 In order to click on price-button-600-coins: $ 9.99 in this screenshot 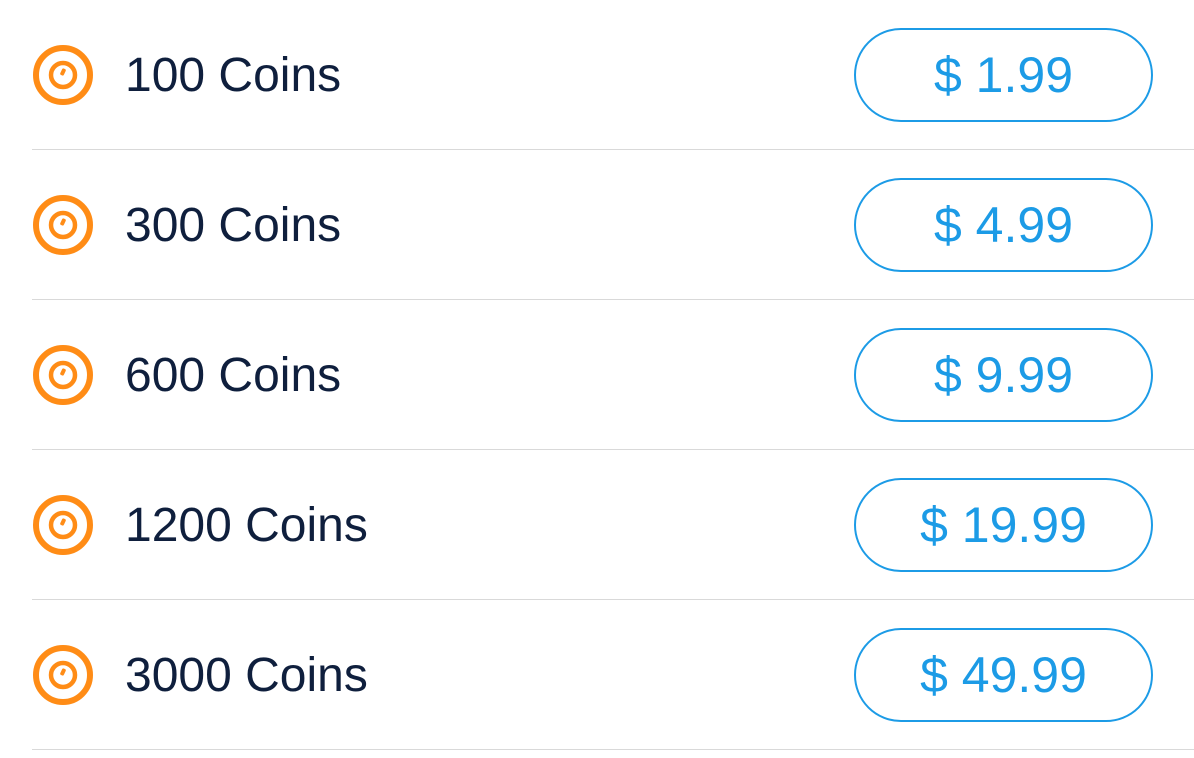, I will do `click(1003, 375)`.